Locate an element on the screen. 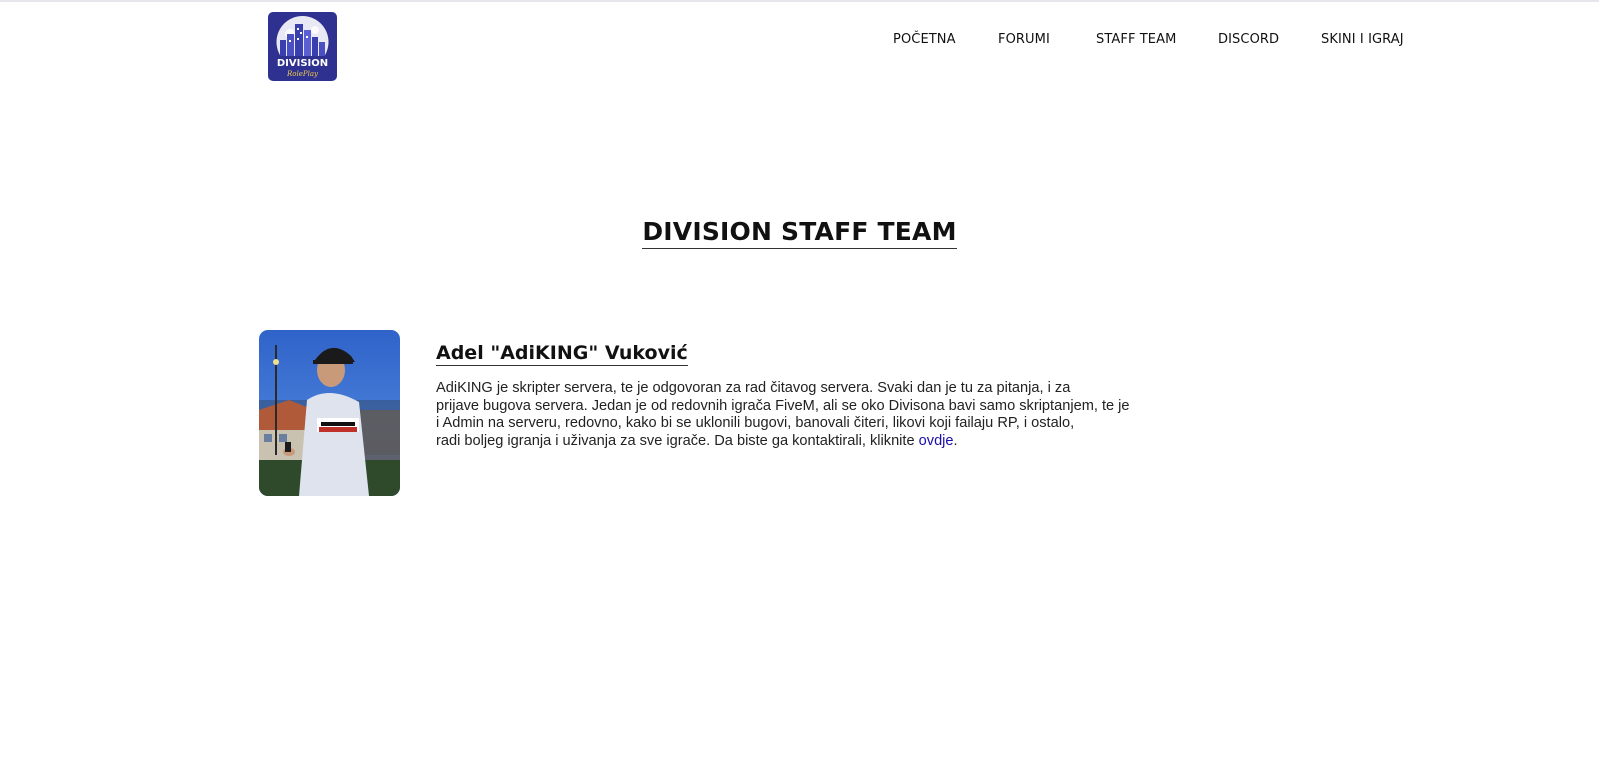 The image size is (1599, 766). nav-link-forumi: FORUMI is located at coordinates (1024, 39).